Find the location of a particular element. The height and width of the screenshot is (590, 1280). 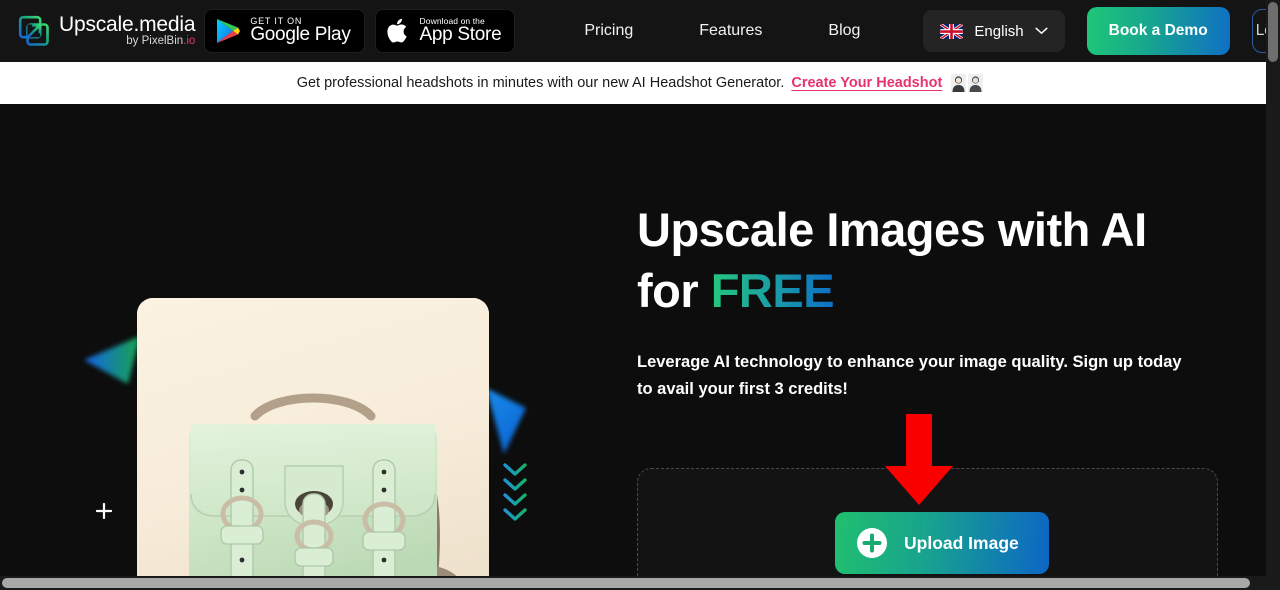

language-label: English is located at coordinates (999, 31).